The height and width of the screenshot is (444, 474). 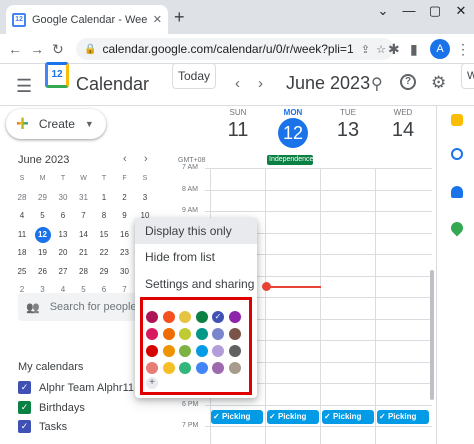 I want to click on mini-day: 7, so click(x=84, y=216).